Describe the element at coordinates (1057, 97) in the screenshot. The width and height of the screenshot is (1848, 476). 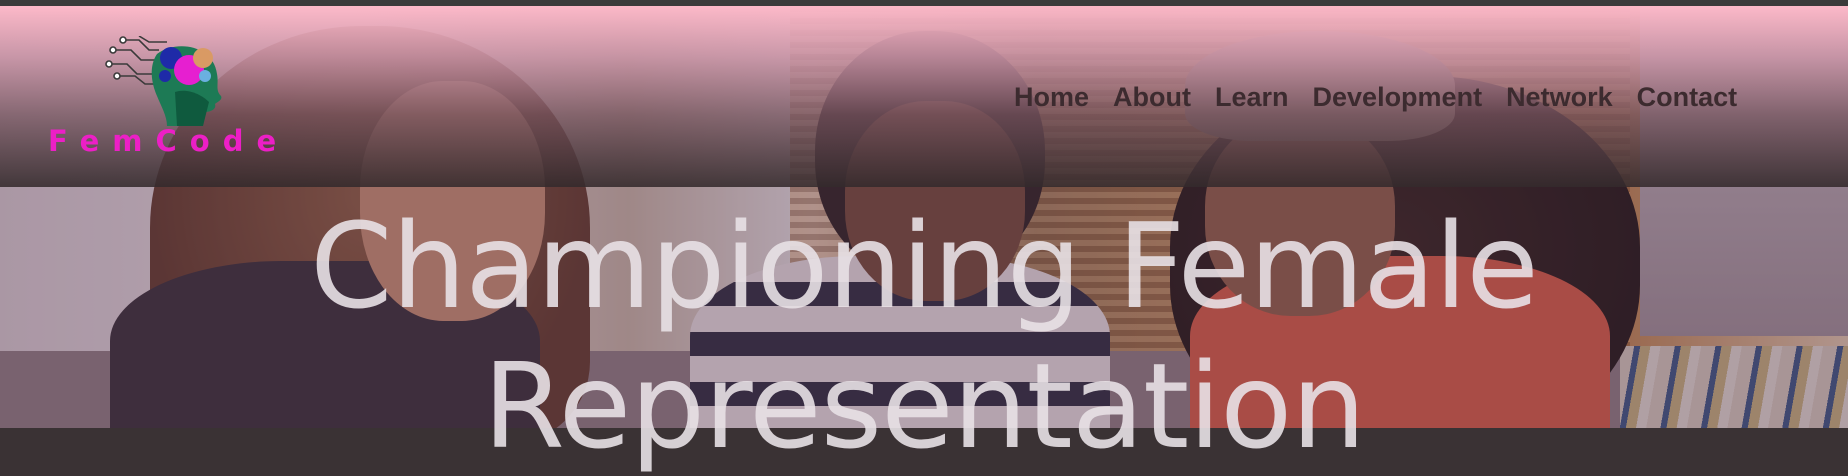
I see `nav-home-link: Home` at that location.